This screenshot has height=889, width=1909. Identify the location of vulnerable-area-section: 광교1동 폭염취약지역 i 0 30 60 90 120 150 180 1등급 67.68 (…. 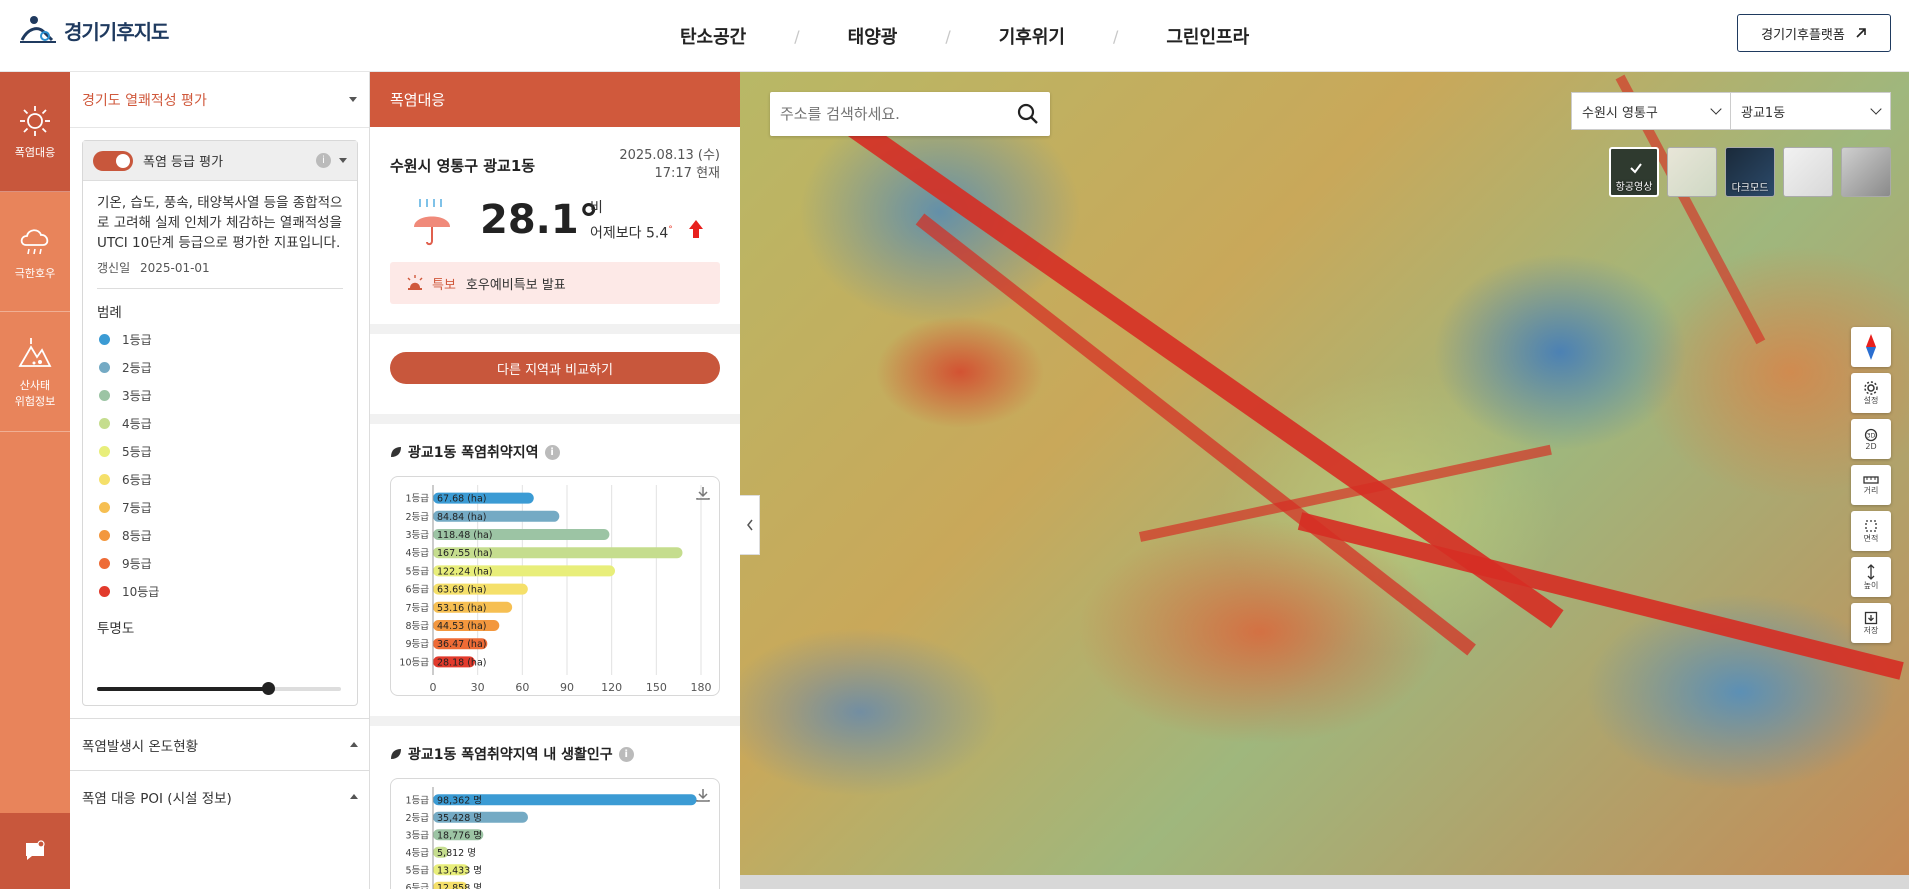
(555, 570).